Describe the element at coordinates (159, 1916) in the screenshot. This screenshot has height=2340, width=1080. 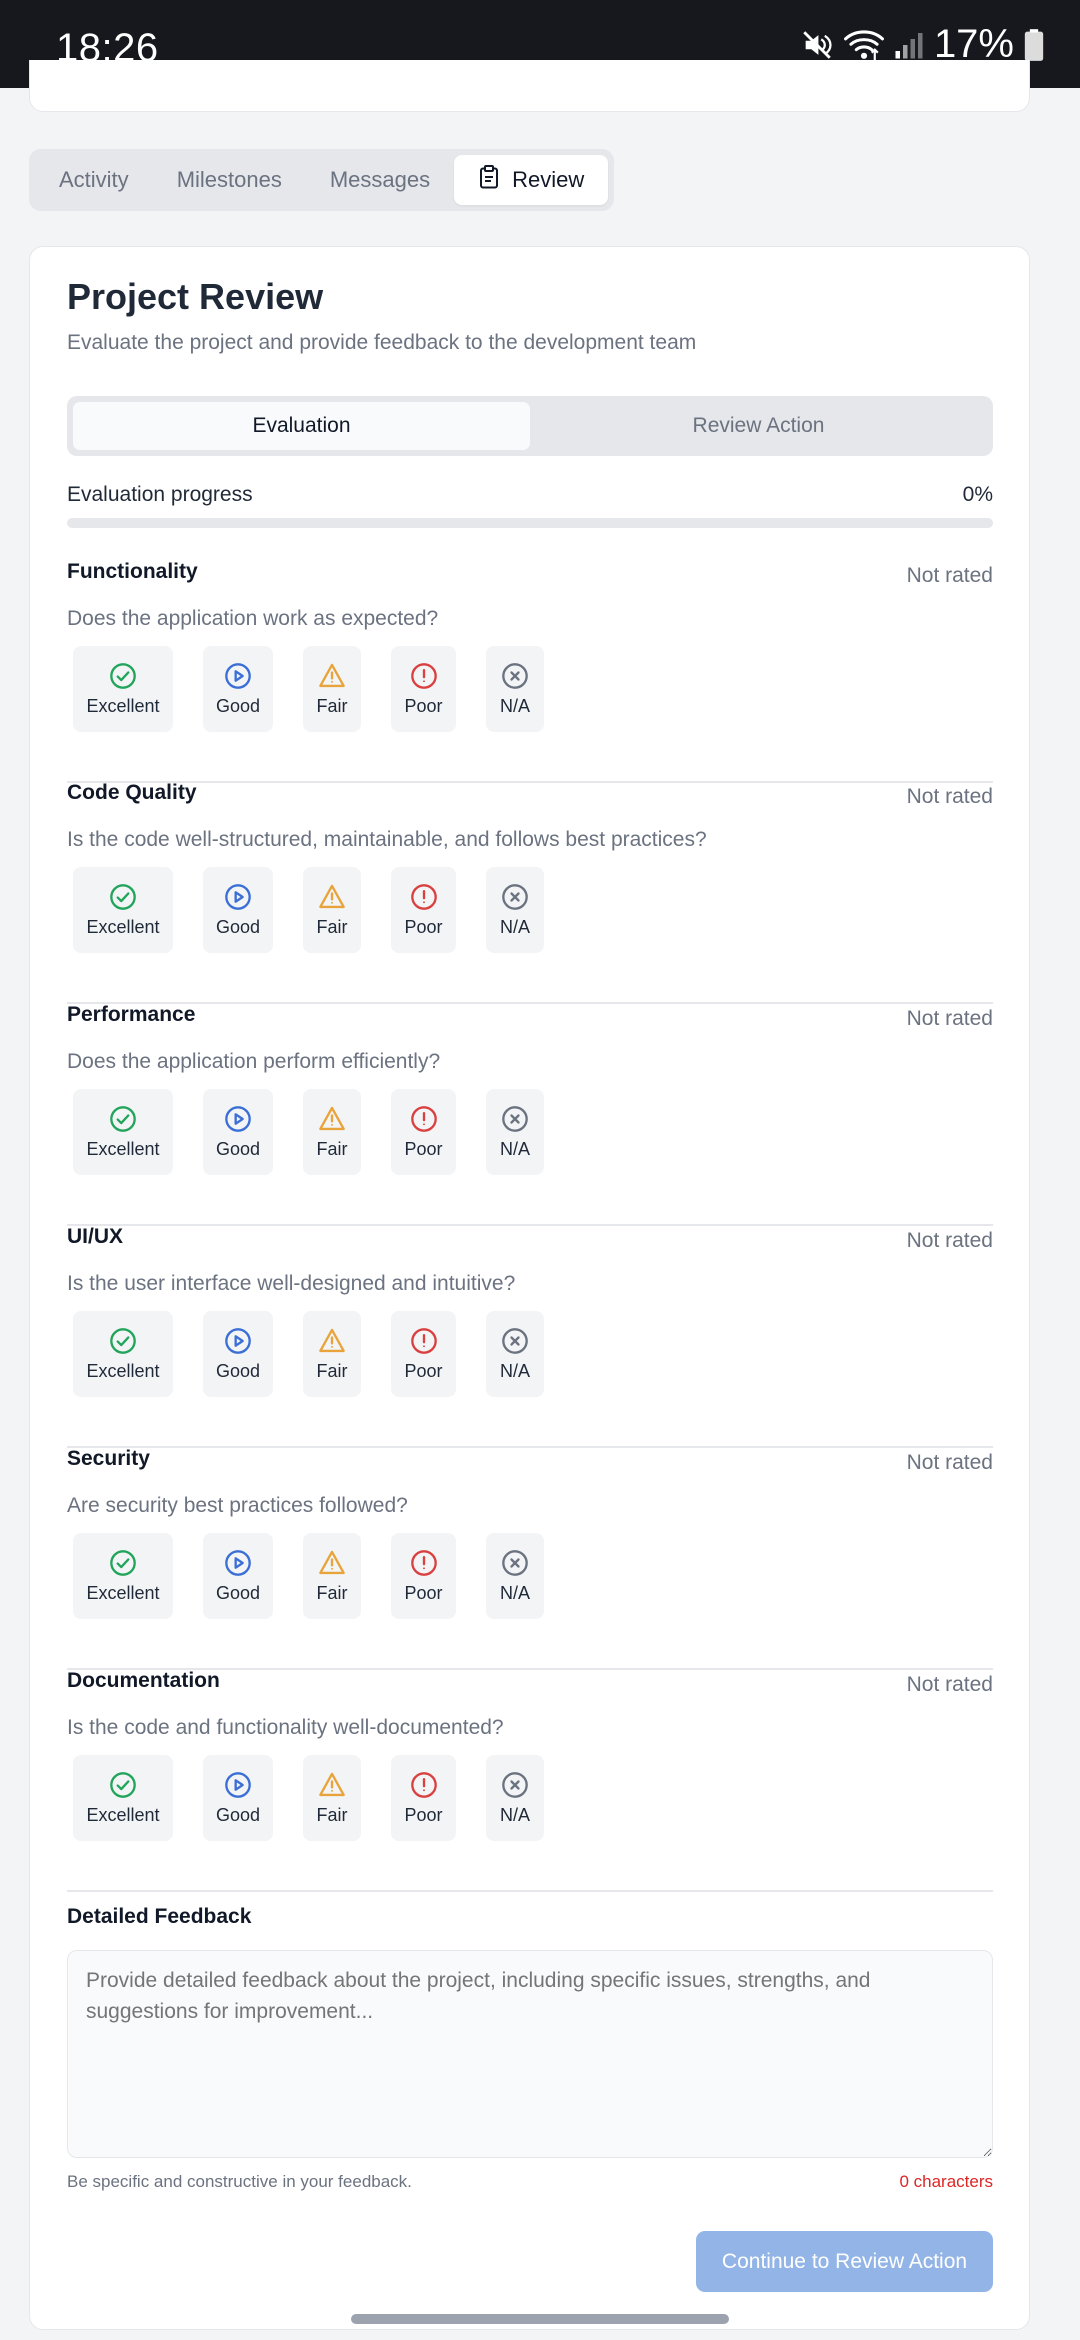
I see `feedback-label: Detailed Feedback` at that location.